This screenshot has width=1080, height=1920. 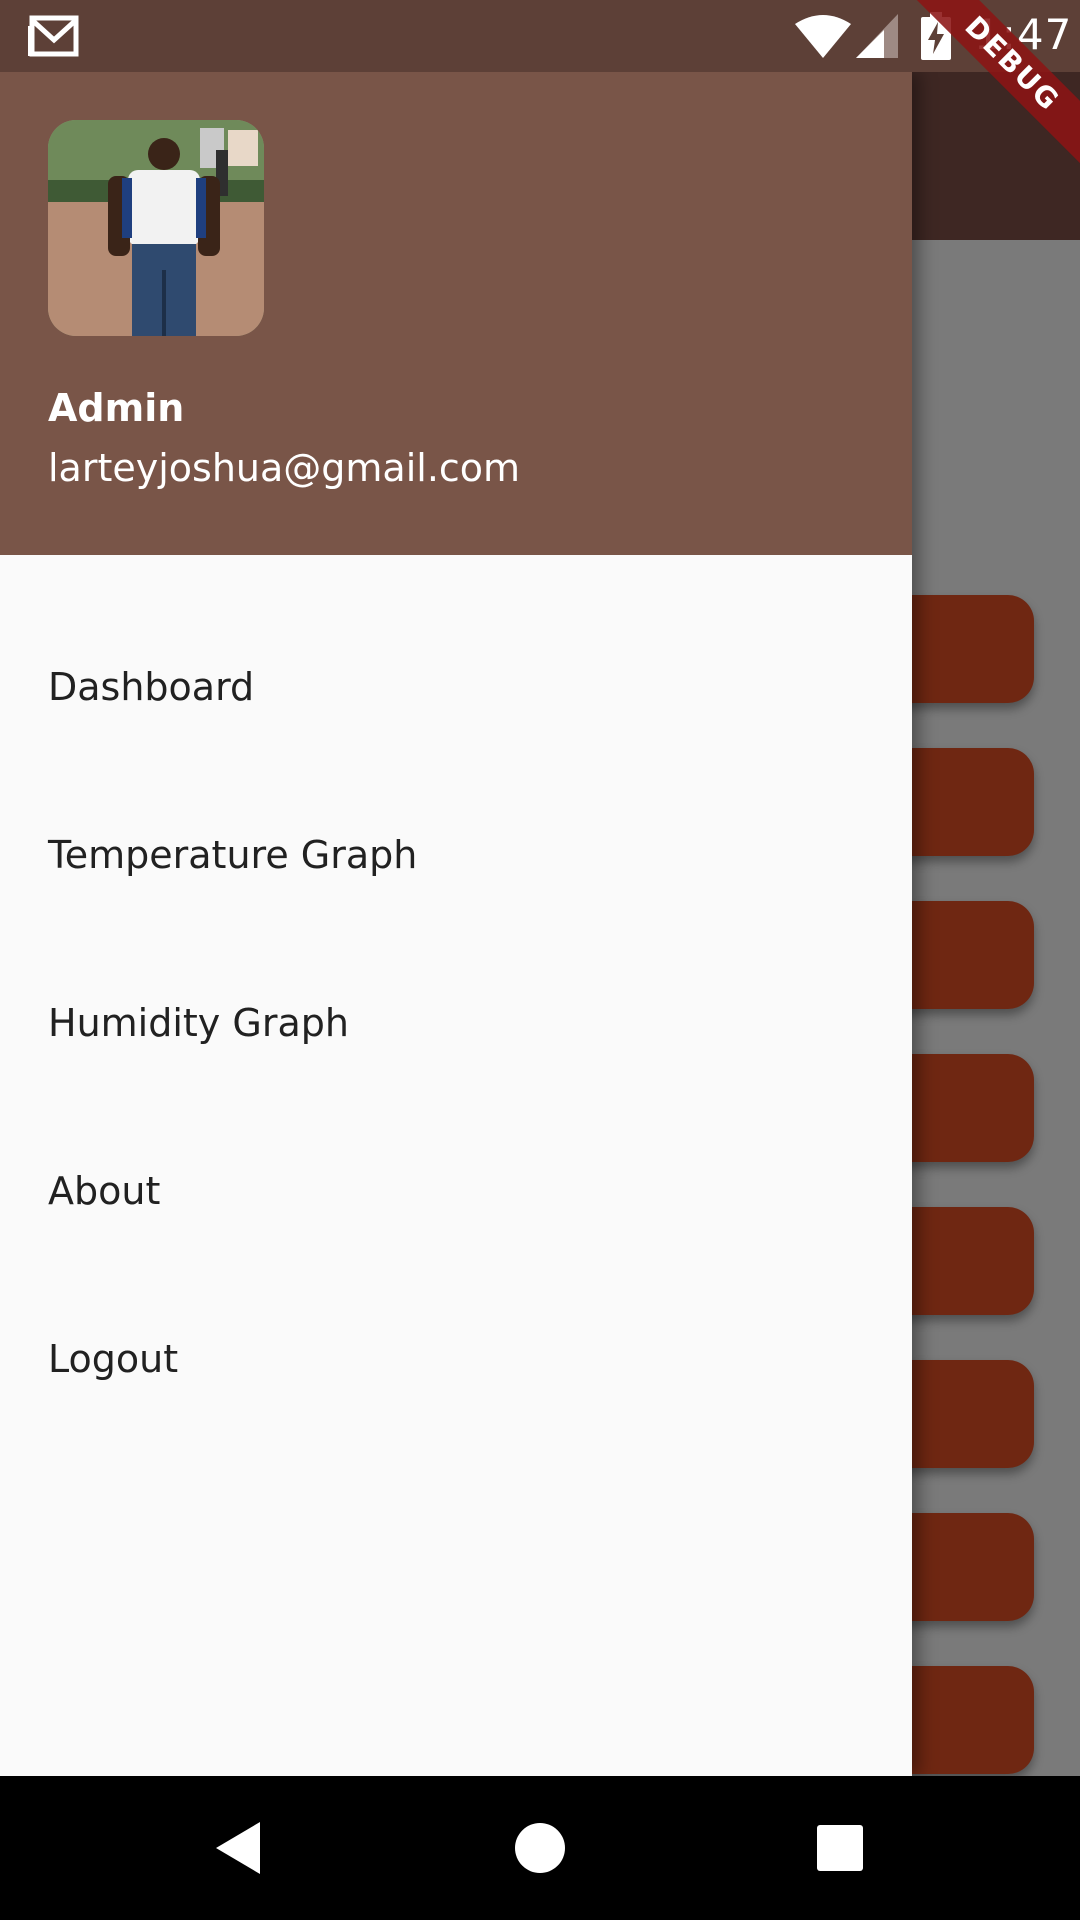 What do you see at coordinates (877, 36) in the screenshot?
I see `cell-signal-icon` at bounding box center [877, 36].